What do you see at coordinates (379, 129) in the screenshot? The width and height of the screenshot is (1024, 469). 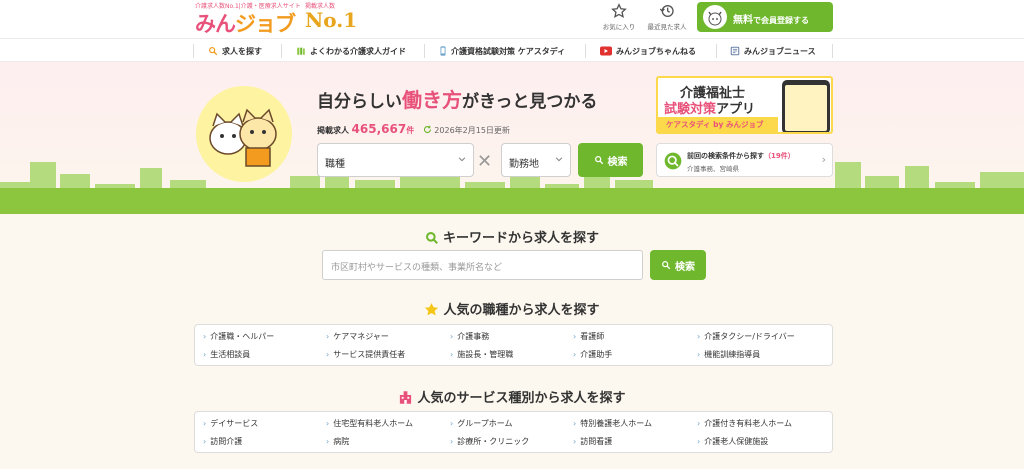 I see `job-count-value: 465,667` at bounding box center [379, 129].